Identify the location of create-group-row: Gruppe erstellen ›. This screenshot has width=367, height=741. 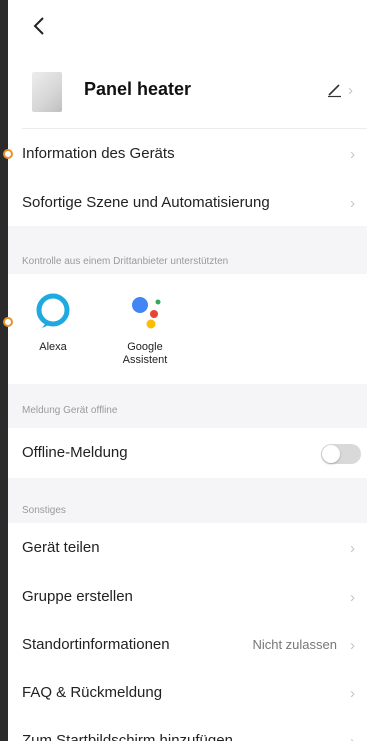
(187, 597).